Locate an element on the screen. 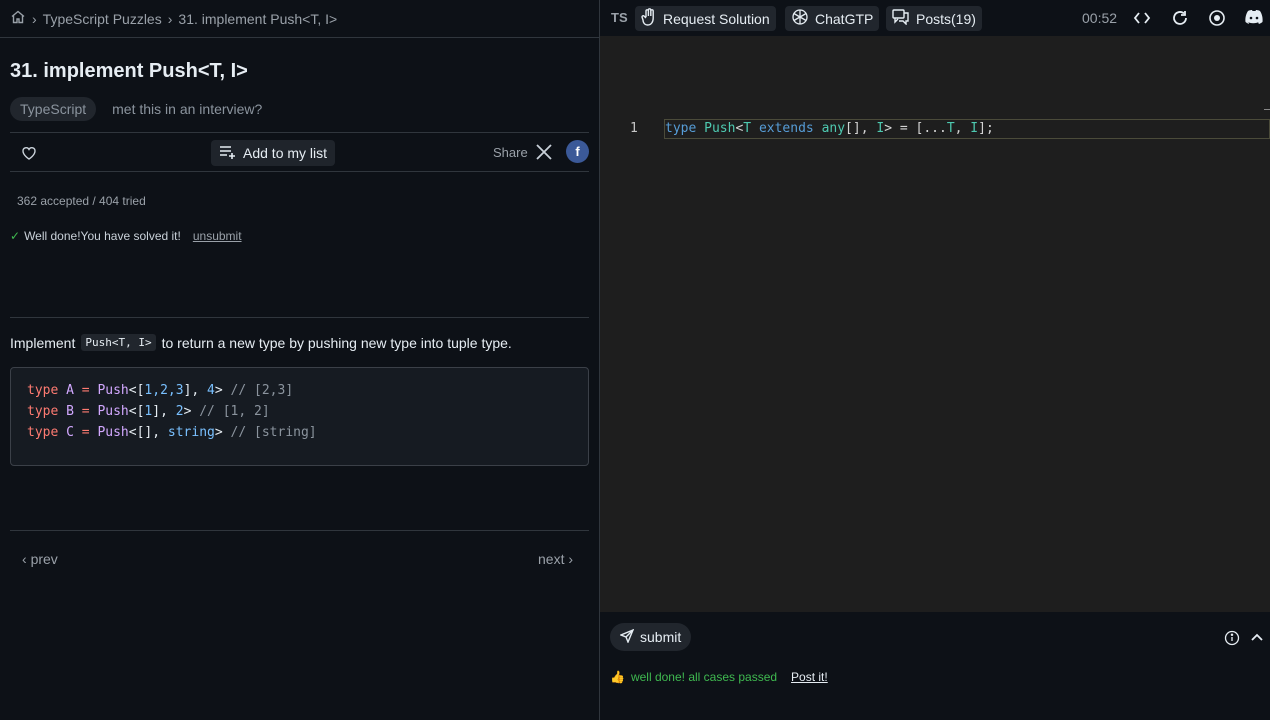 The height and width of the screenshot is (720, 1270). tag-row: TypeScript met this in an interview? is located at coordinates (136, 109).